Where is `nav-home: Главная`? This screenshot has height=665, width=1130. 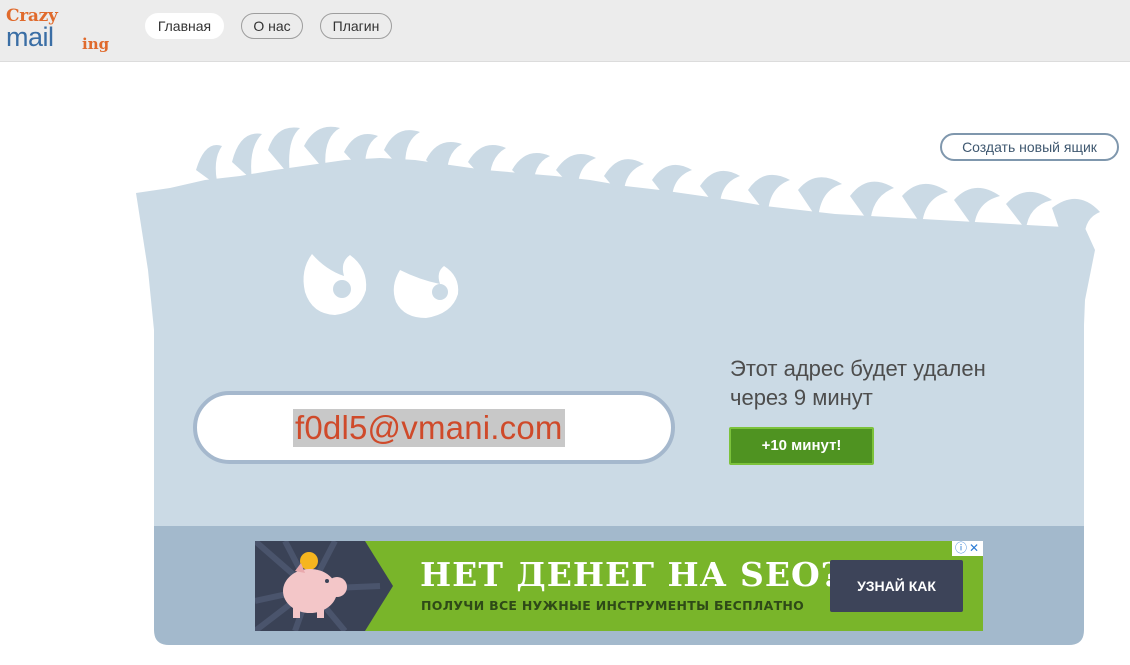
nav-home: Главная is located at coordinates (184, 26).